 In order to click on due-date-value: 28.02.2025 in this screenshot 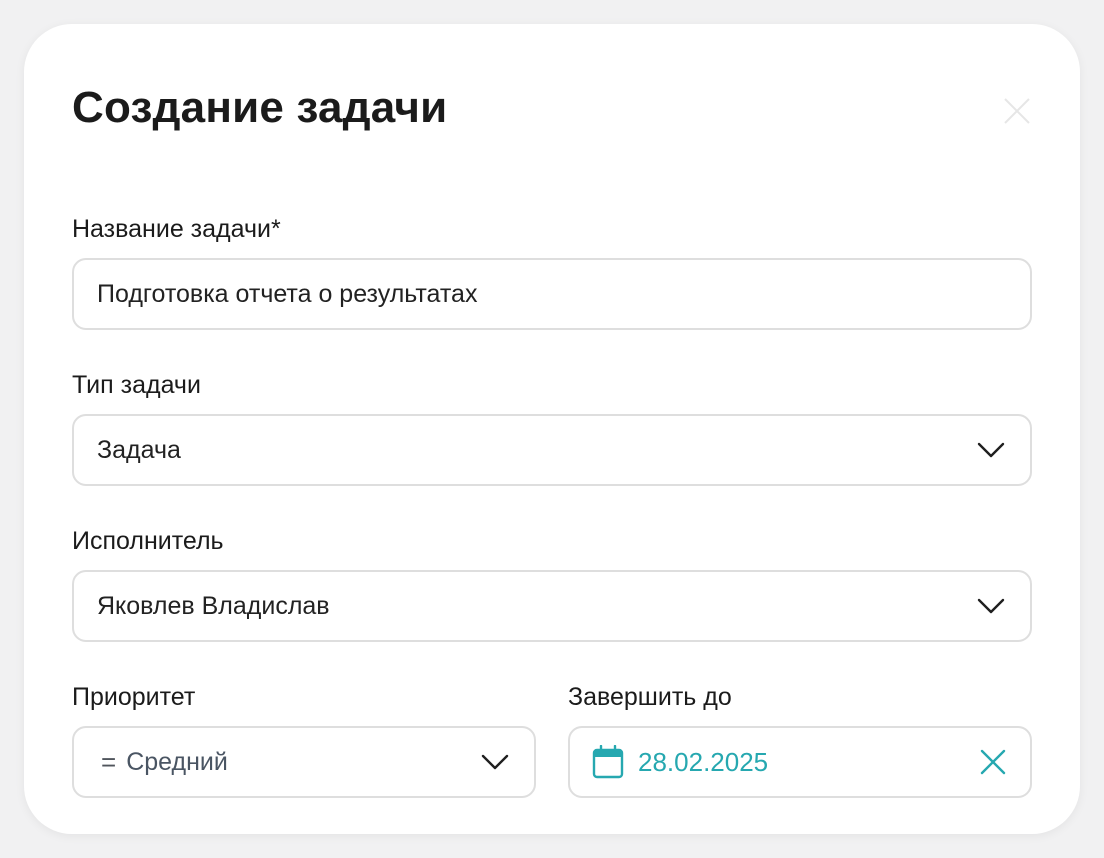, I will do `click(703, 761)`.